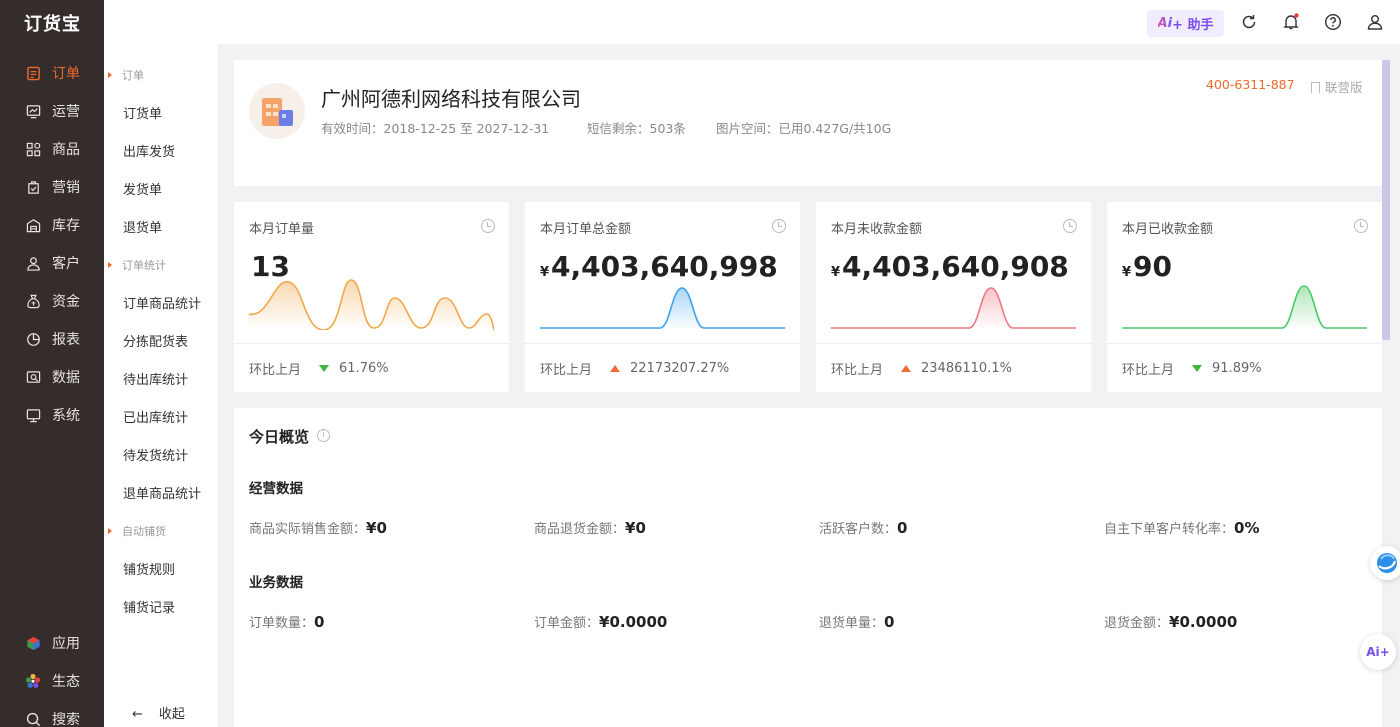 The width and height of the screenshot is (1400, 727). Describe the element at coordinates (279, 437) in the screenshot. I see `overview-title: 今日概览` at that location.